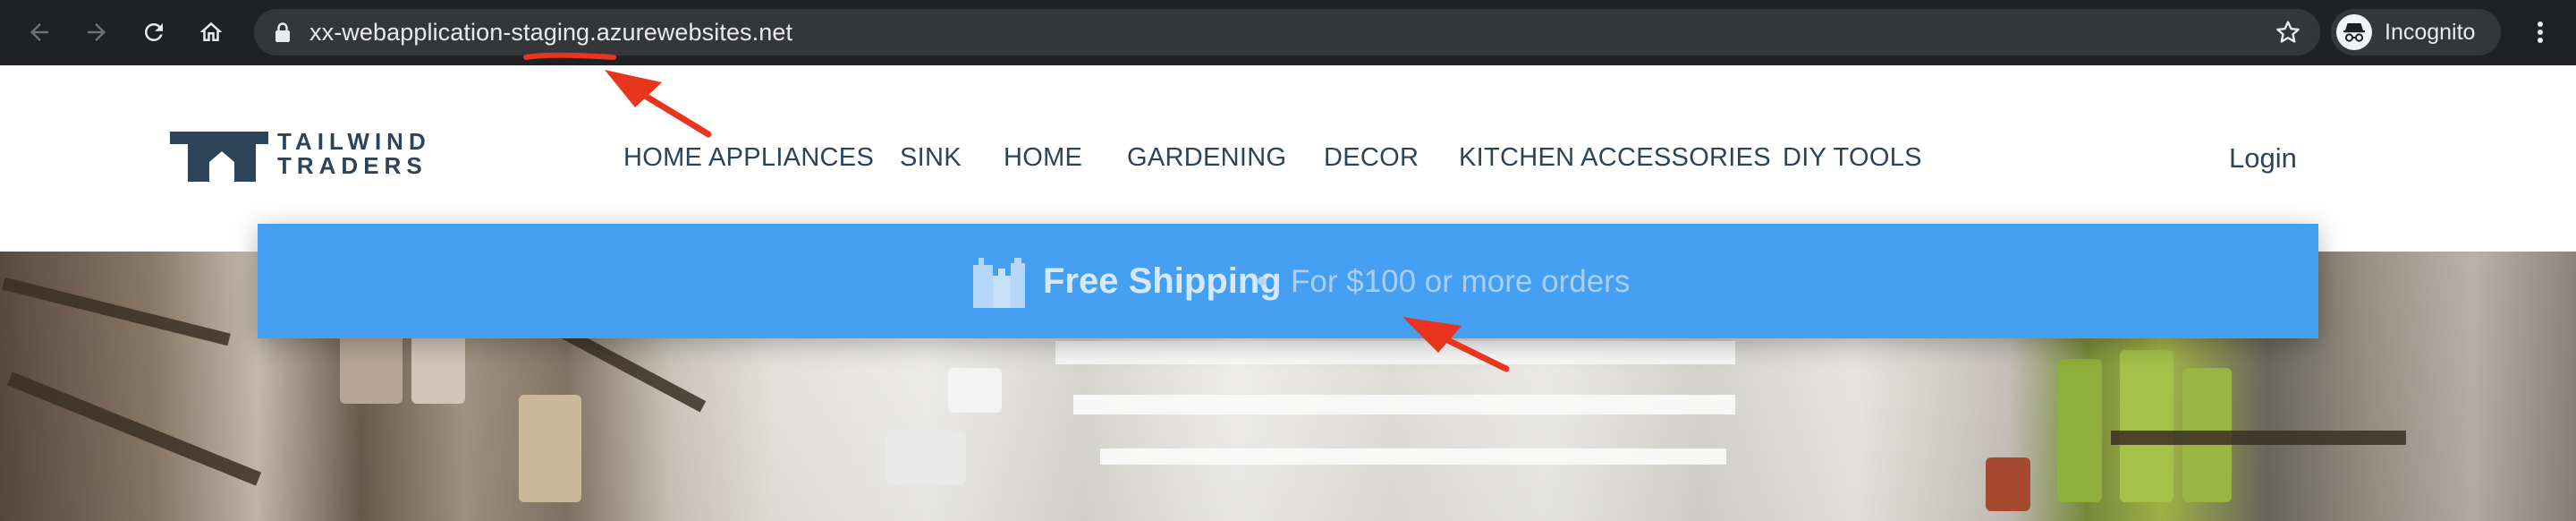 The width and height of the screenshot is (2576, 521). Describe the element at coordinates (354, 141) in the screenshot. I see `logo-line-1: TAILWIND` at that location.